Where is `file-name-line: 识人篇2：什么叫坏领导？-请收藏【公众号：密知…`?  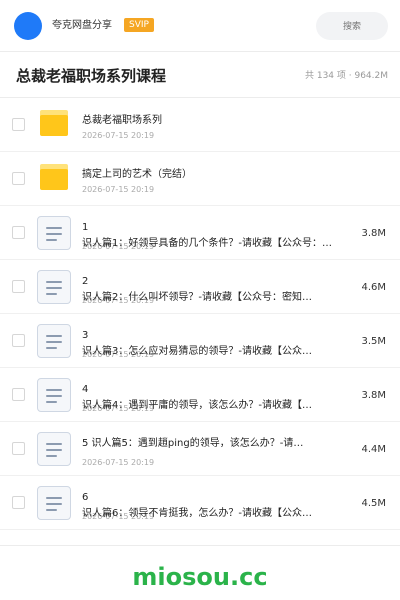 file-name-line: 识人篇2：什么叫坏领导？-请收藏【公众号：密知… is located at coordinates (197, 297).